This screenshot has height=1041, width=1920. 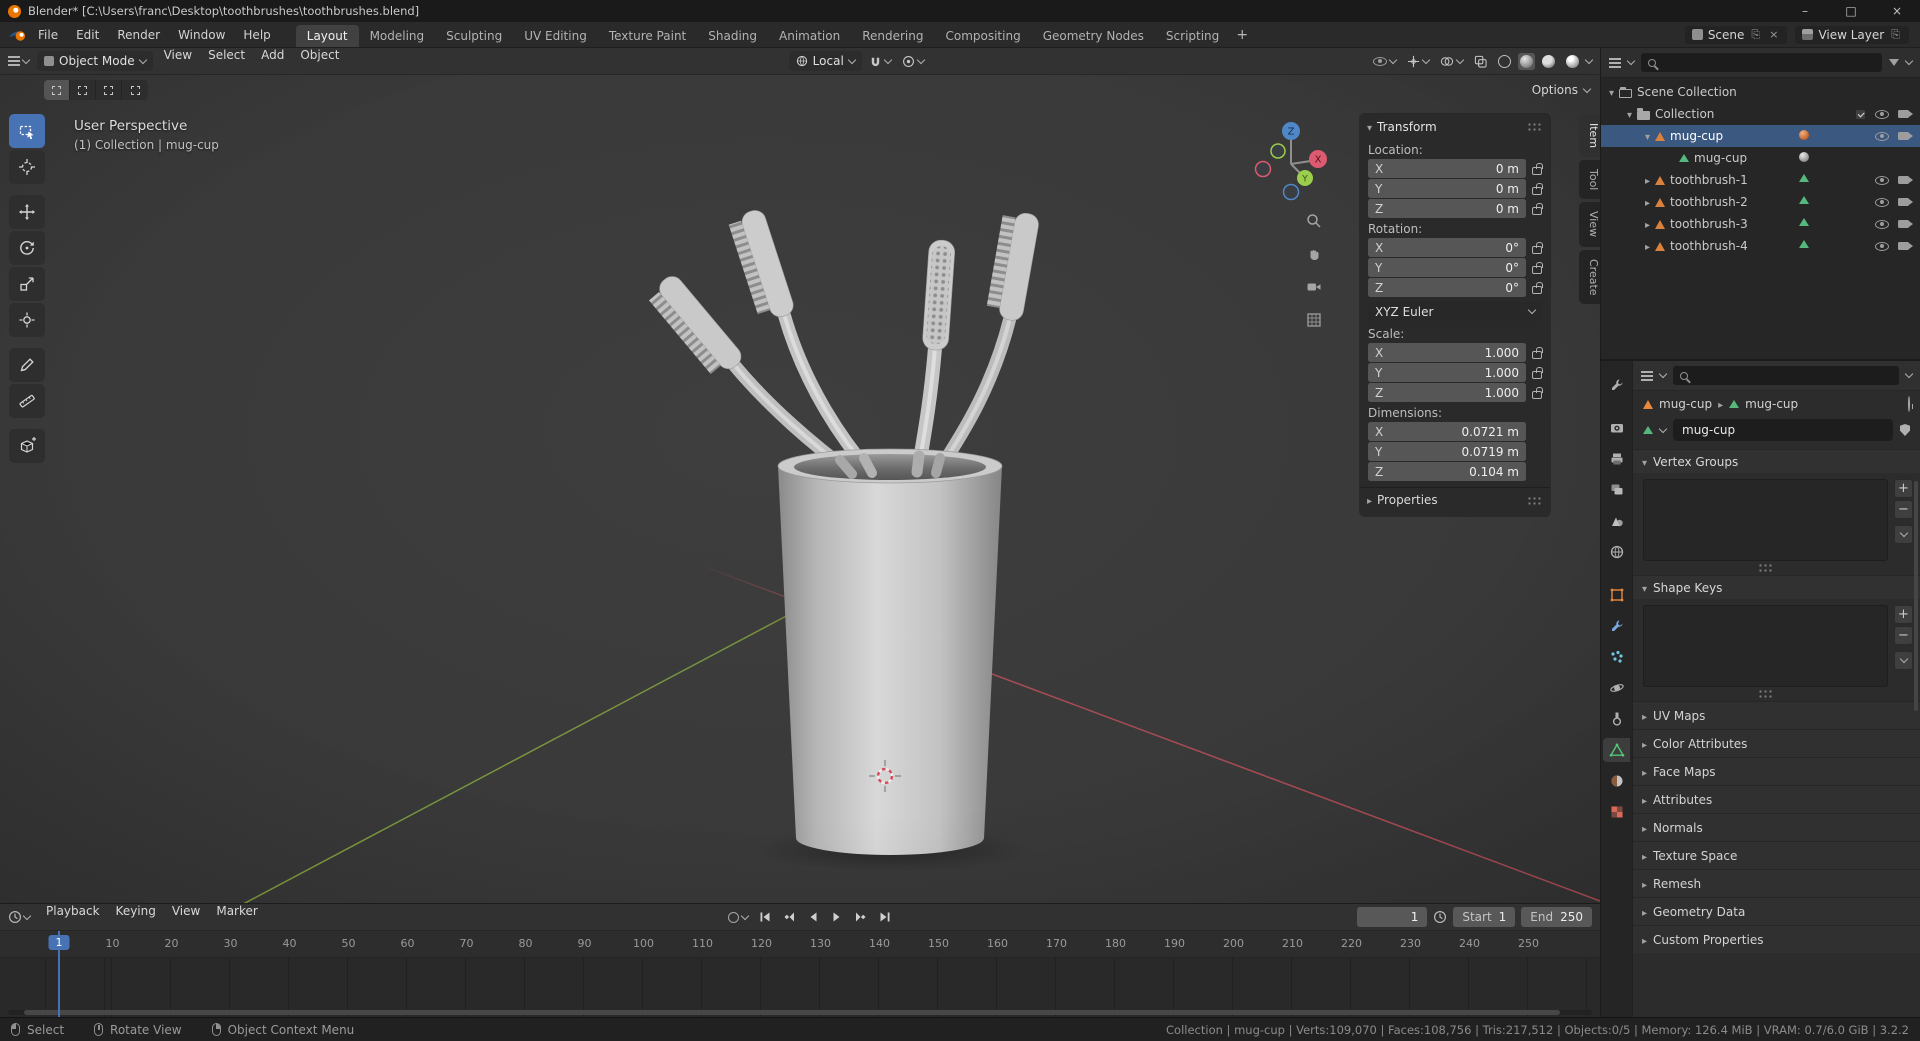 I want to click on select-mode-set-button, so click(x=57, y=90).